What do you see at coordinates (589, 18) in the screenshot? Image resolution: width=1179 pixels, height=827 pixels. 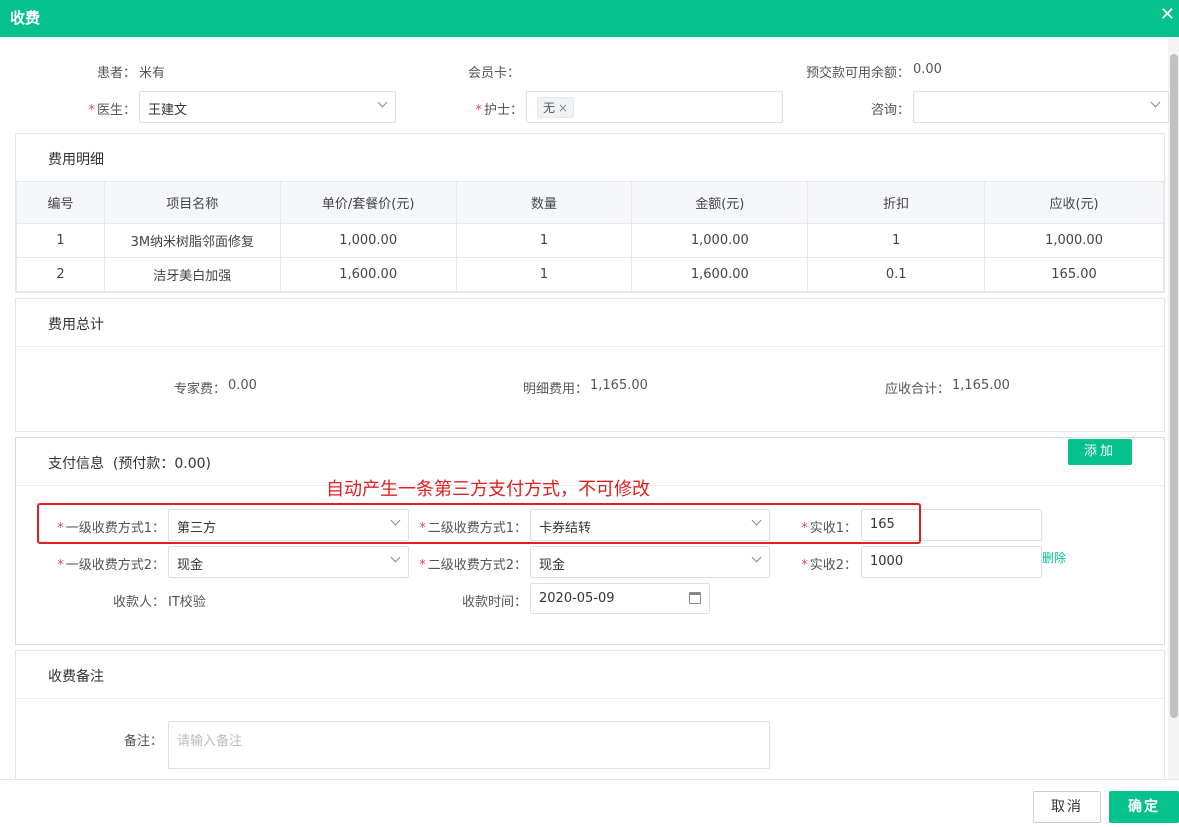 I see `dialog-titlebar: 收费 ✕` at bounding box center [589, 18].